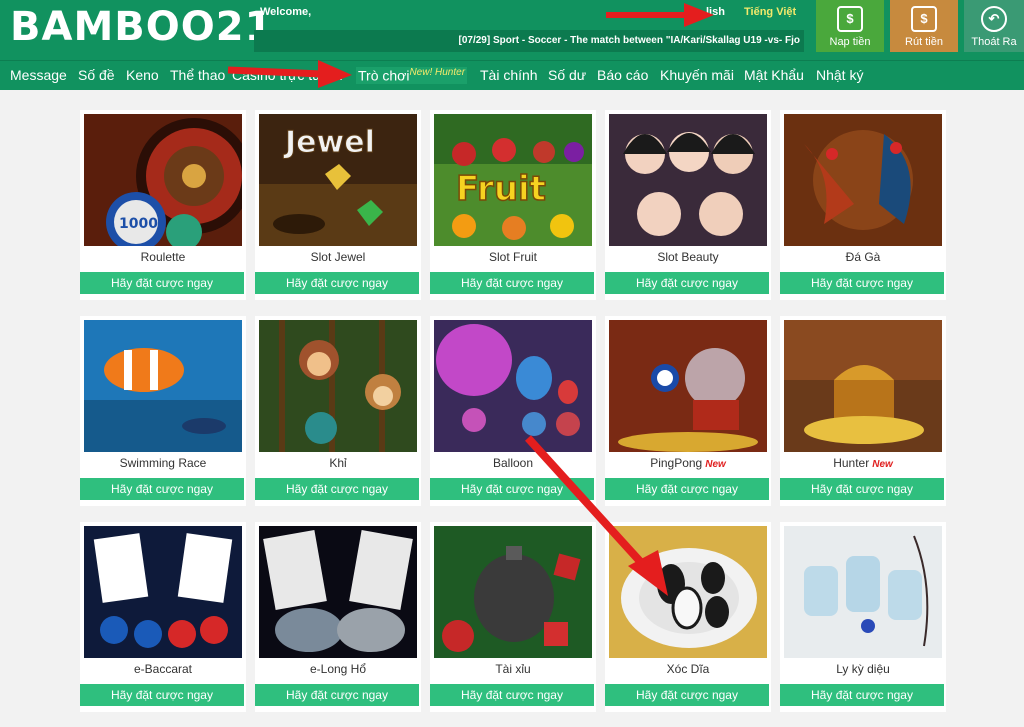 This screenshot has width=1024, height=727. What do you see at coordinates (501, 189) in the screenshot?
I see `slot-fruit-logo-text: Fruit` at bounding box center [501, 189].